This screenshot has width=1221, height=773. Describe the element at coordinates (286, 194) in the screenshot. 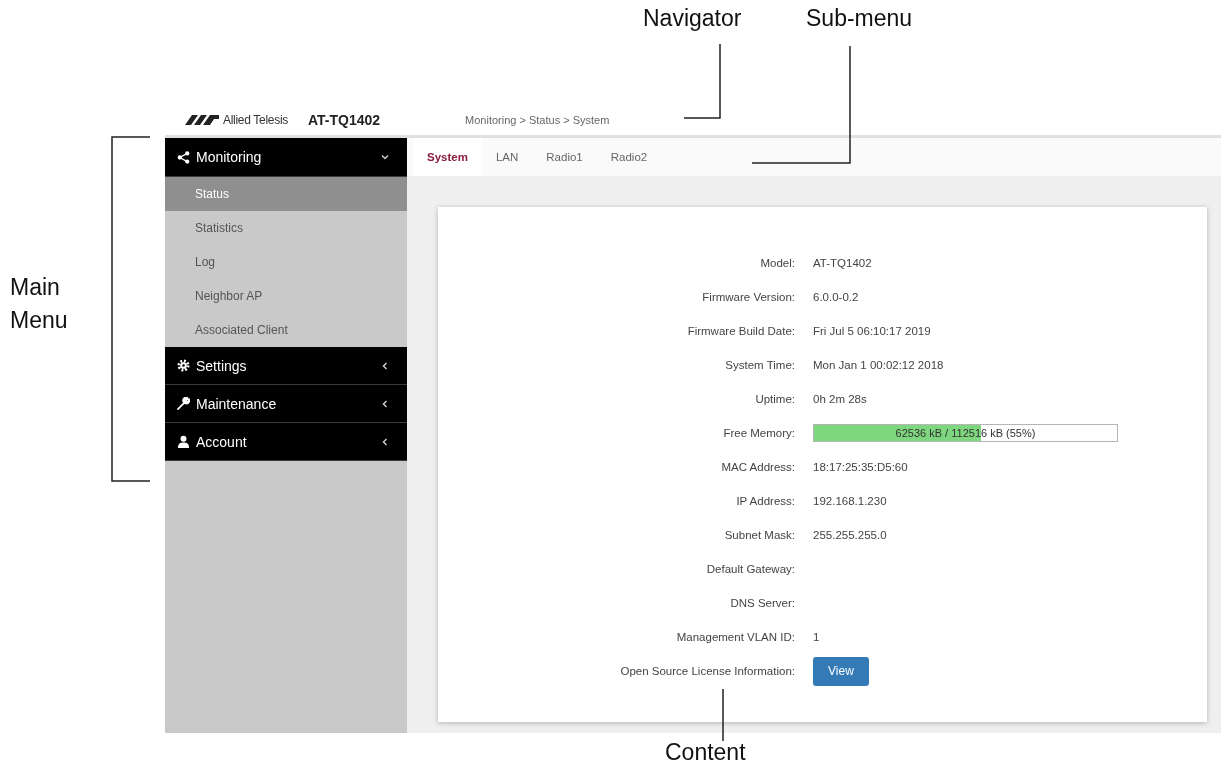

I see `menu-item: Status` at that location.